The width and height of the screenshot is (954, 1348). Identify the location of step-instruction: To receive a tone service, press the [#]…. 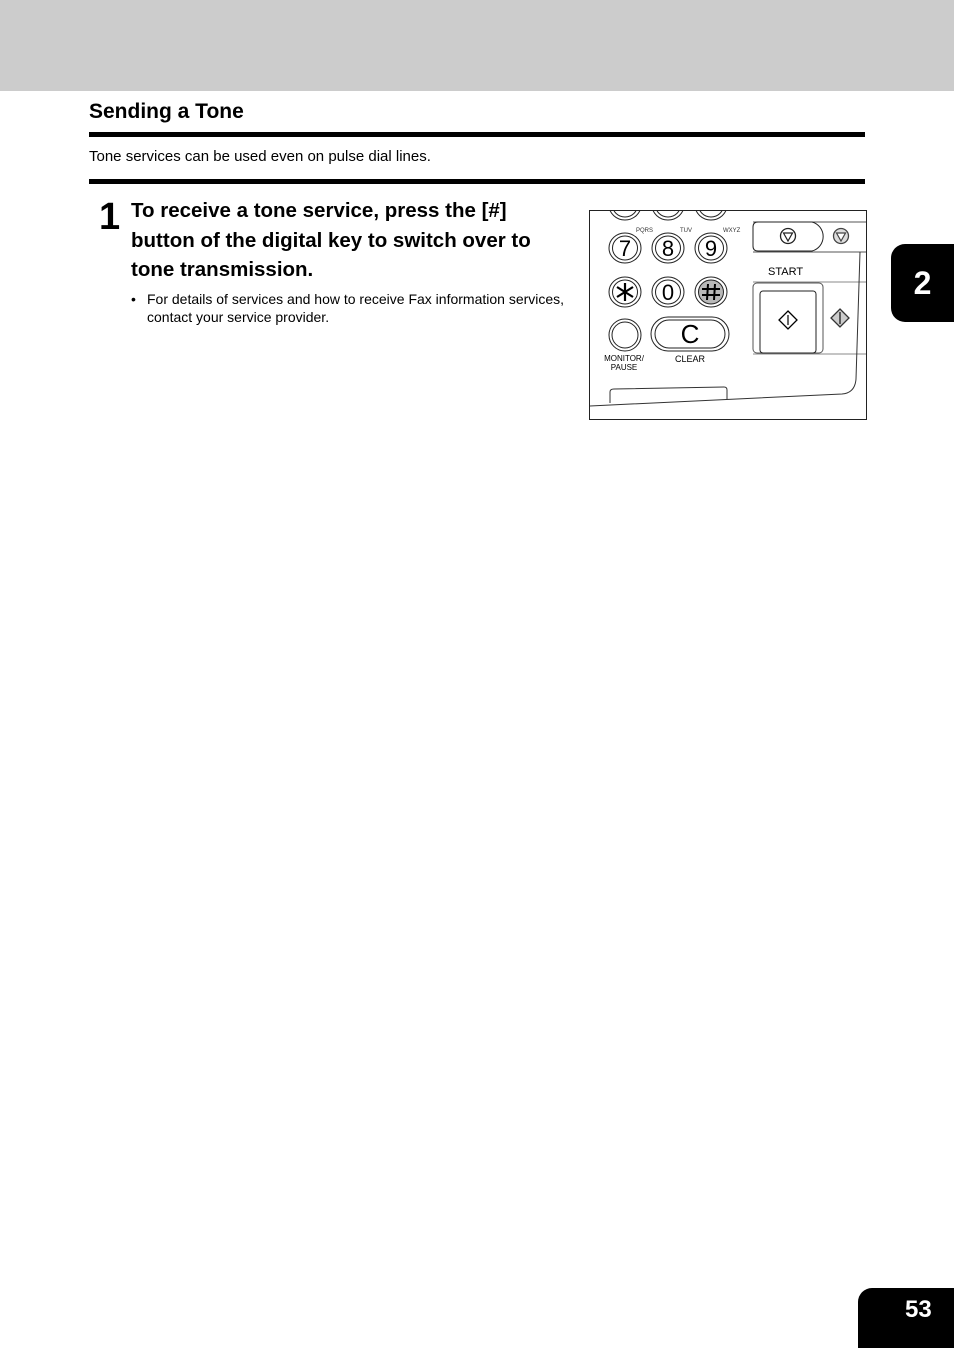
(331, 240).